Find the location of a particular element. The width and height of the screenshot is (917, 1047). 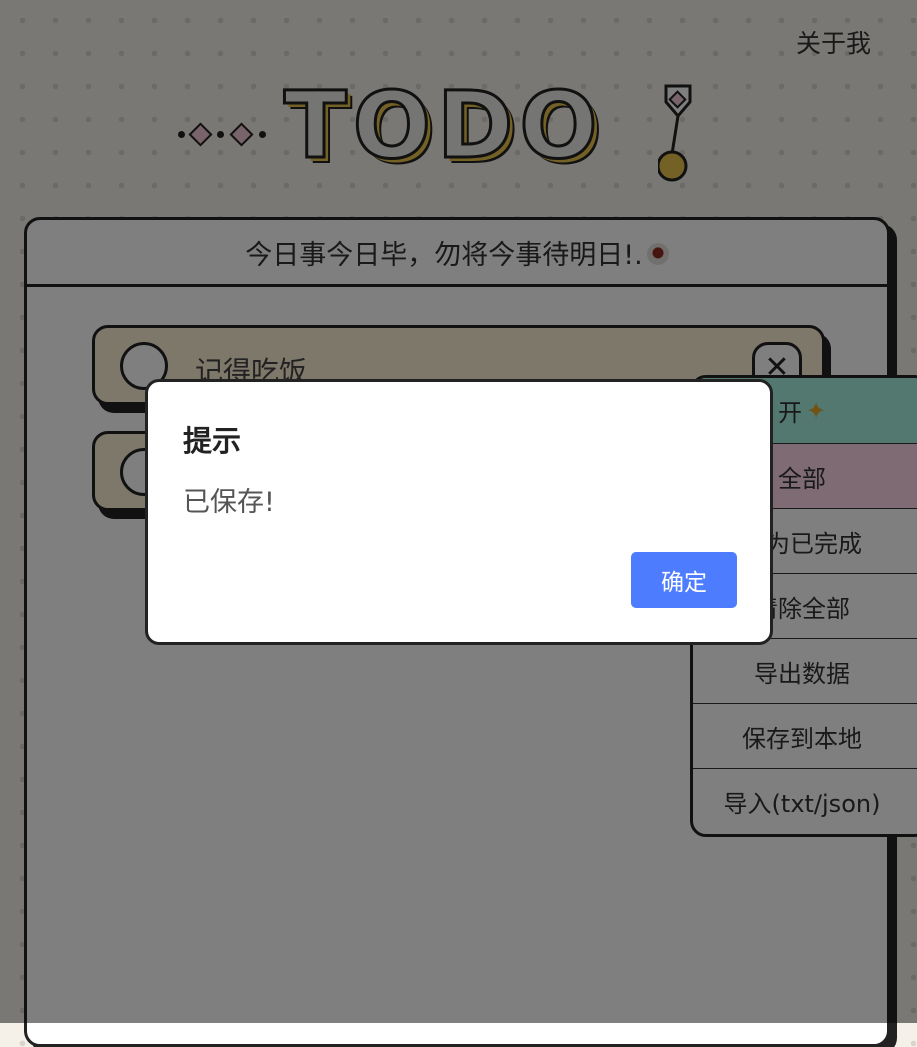

dialog-message: 已保存! is located at coordinates (229, 502).